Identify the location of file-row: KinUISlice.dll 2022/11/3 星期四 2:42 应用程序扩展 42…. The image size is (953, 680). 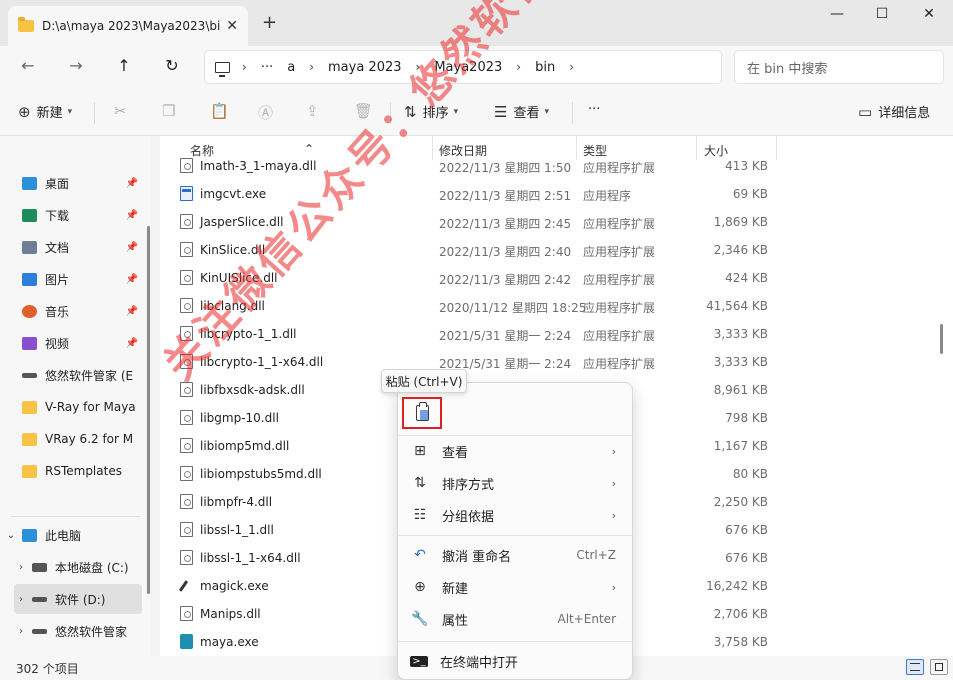
(540, 278).